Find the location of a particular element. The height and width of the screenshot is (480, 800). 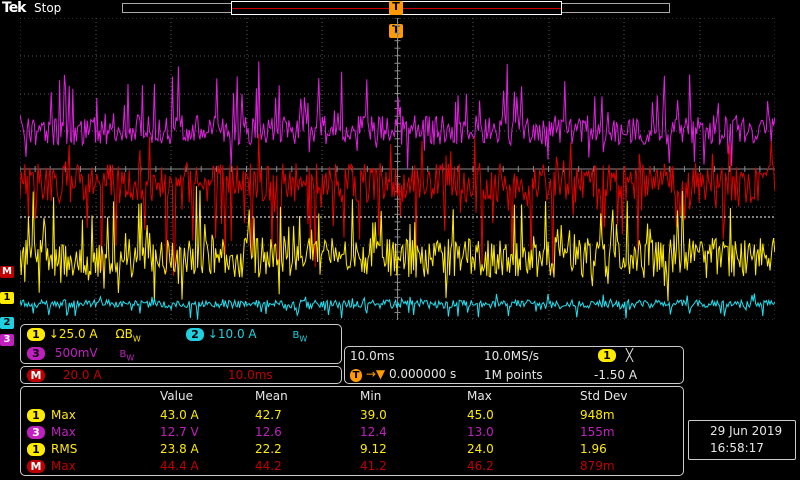

horizontal-delay: T →▼ 0.000000 s is located at coordinates (403, 374).